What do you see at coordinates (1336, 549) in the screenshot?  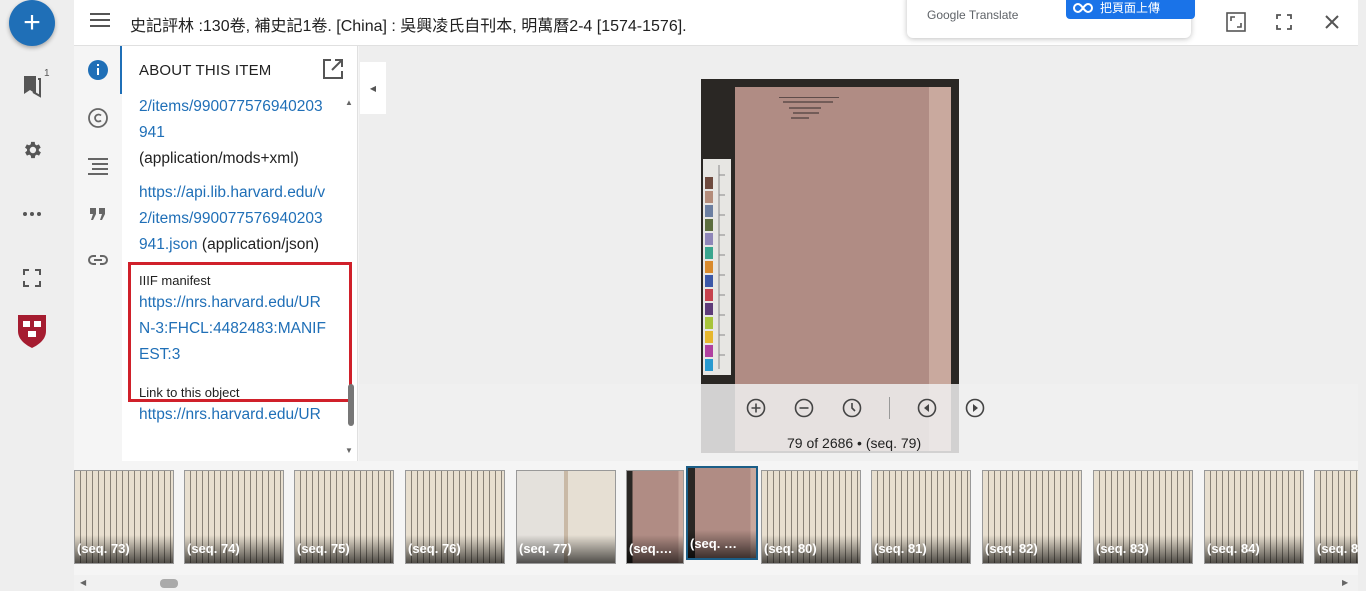 I see `thumbnail-label: (seq. 8` at bounding box center [1336, 549].